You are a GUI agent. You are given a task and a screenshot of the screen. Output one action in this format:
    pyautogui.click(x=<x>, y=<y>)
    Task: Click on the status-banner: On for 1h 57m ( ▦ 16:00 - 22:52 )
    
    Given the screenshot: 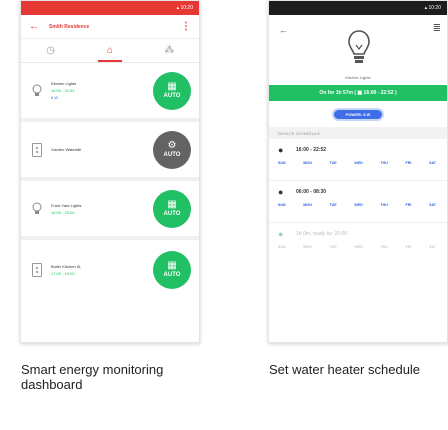 What is the action you would take?
    pyautogui.click(x=358, y=93)
    